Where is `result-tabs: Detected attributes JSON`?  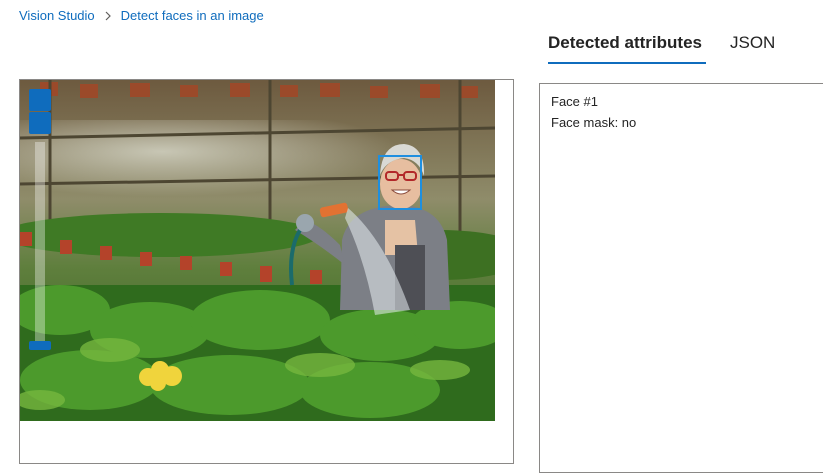
result-tabs: Detected attributes JSON is located at coordinates (661, 48).